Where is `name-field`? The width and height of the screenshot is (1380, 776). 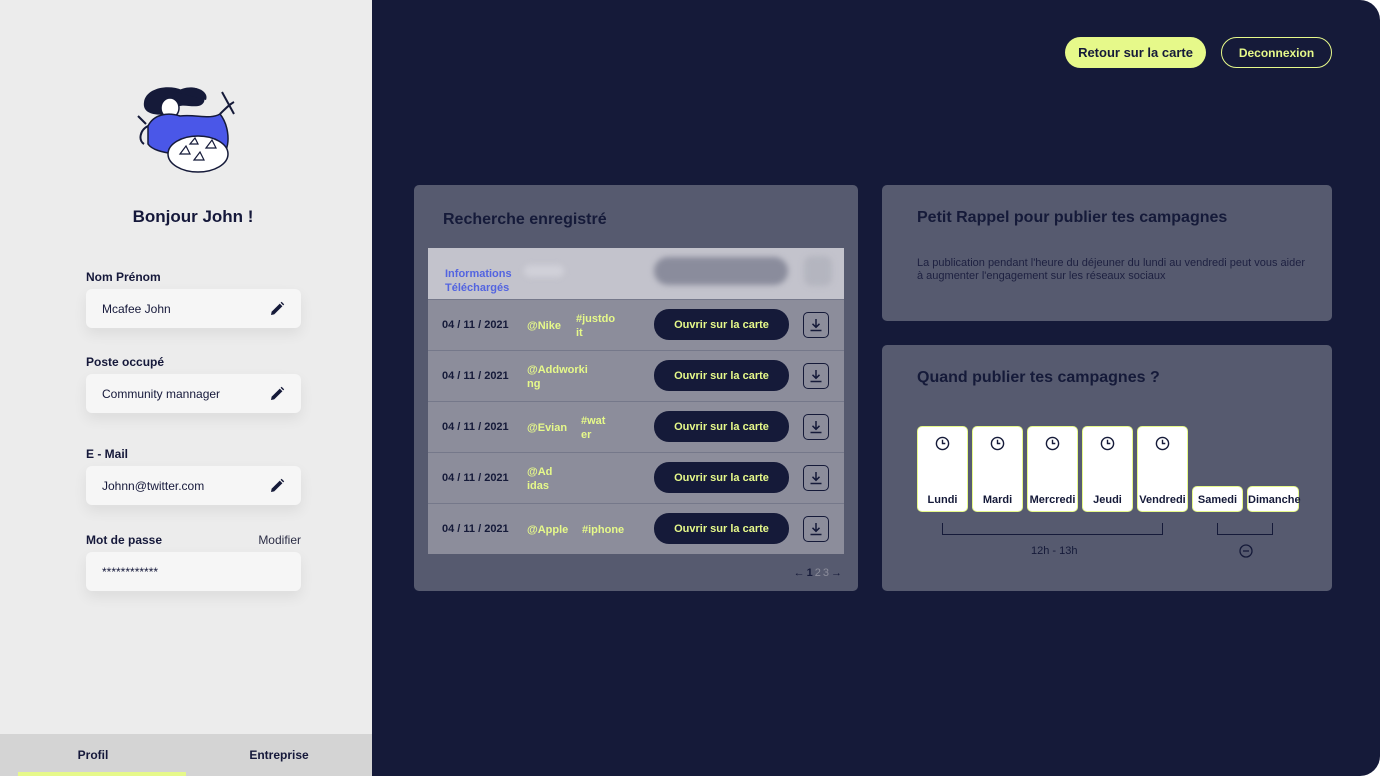
name-field is located at coordinates (193, 308).